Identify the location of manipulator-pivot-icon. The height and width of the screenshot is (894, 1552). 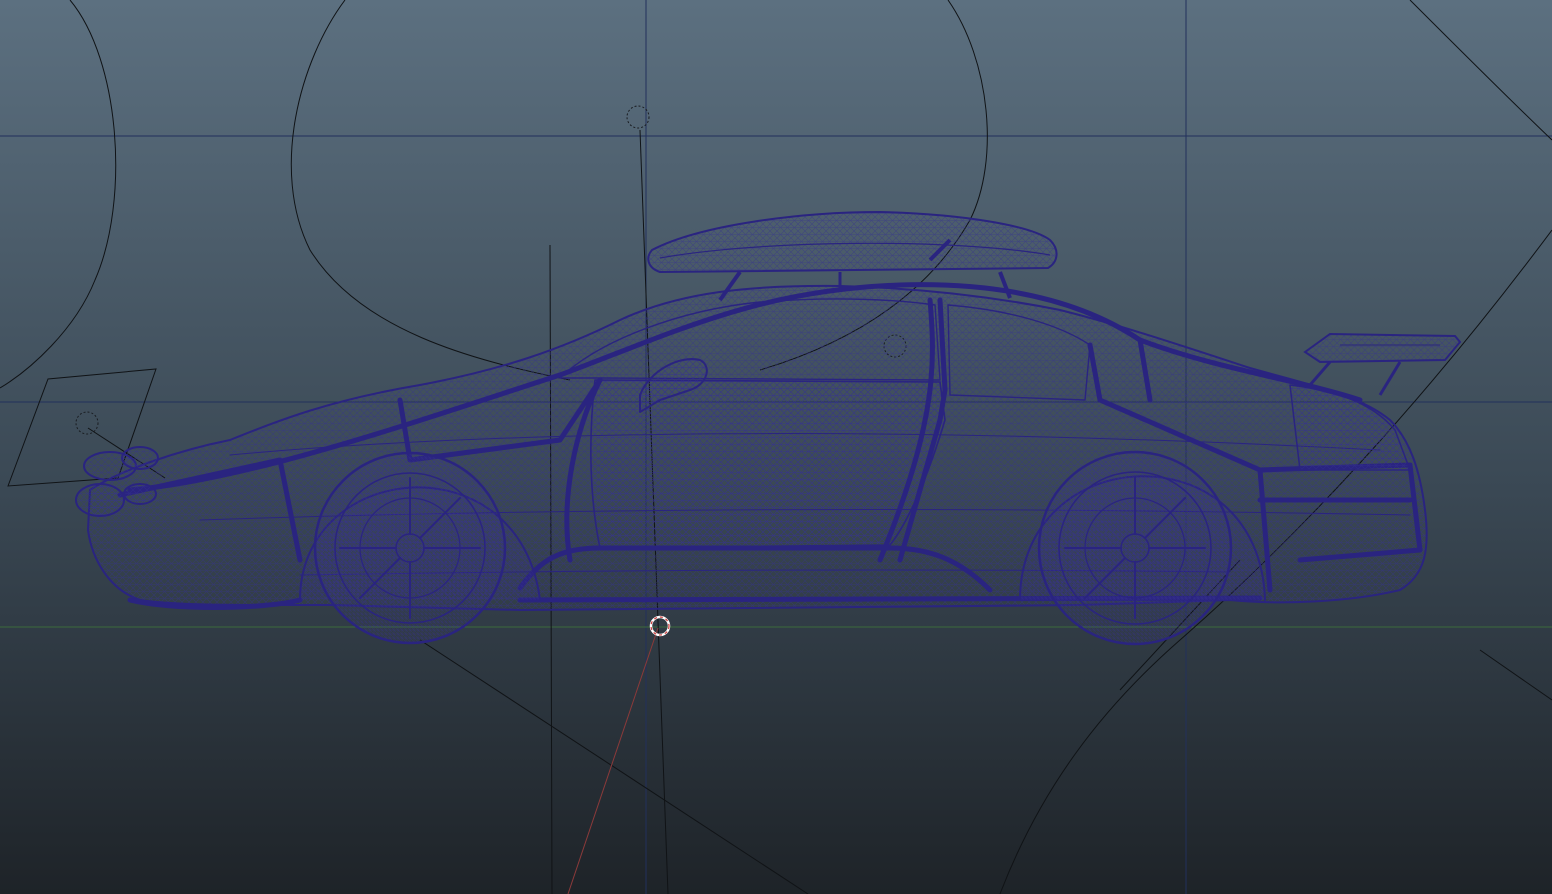
(660, 626).